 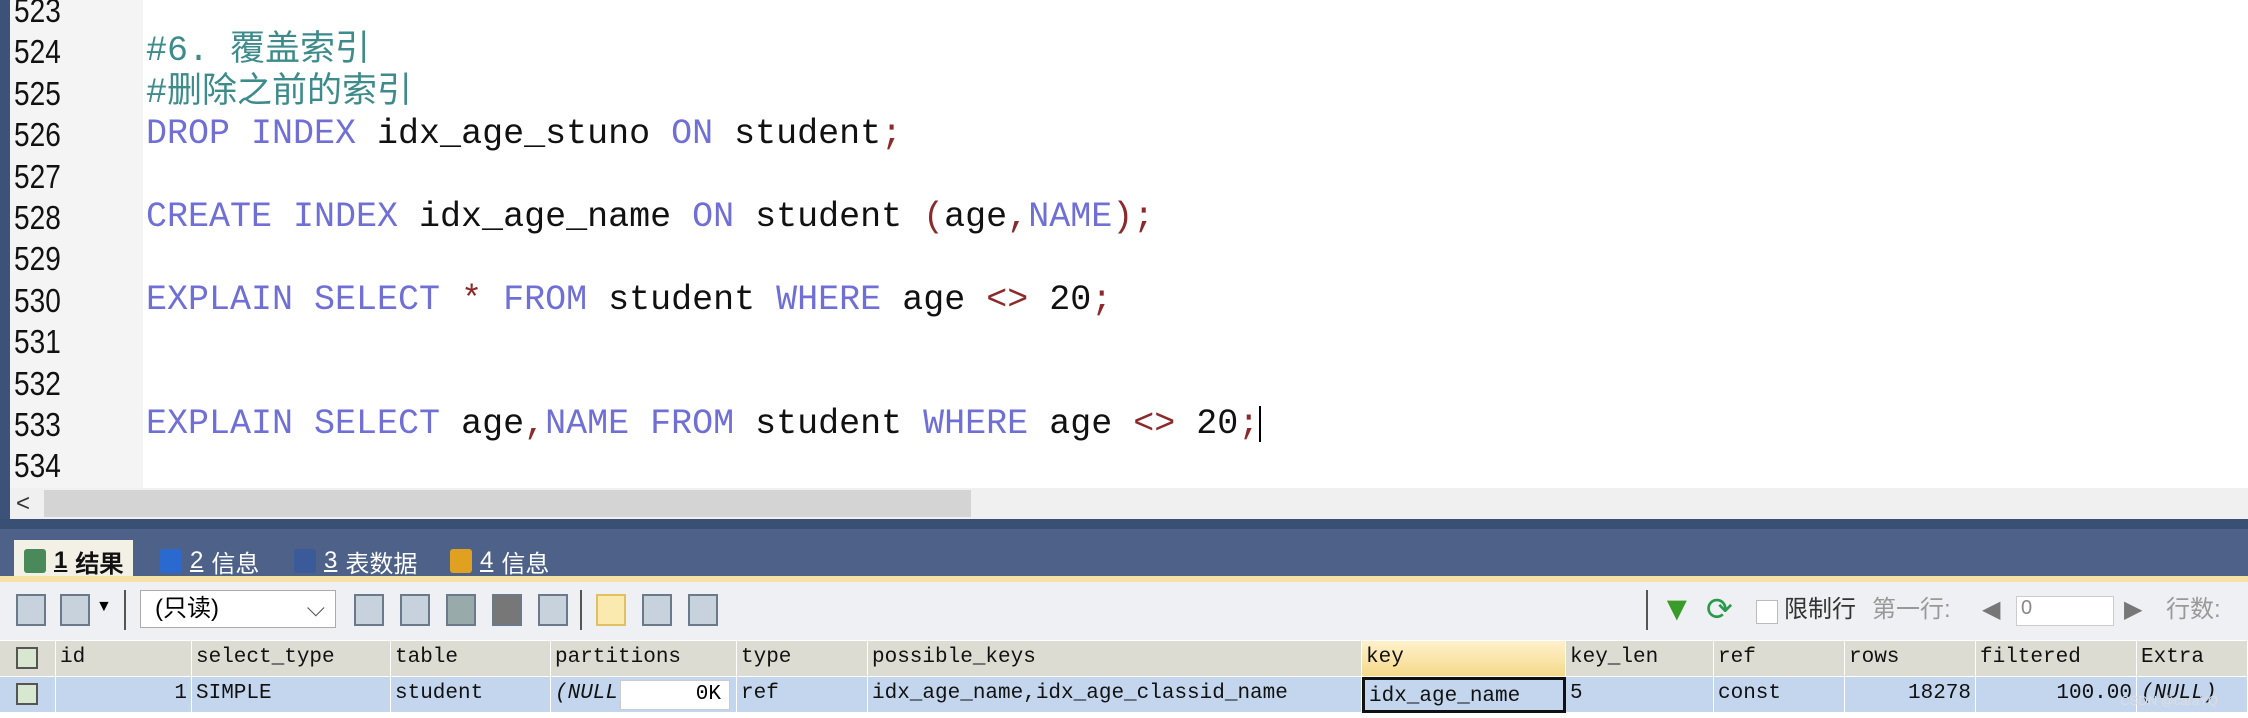 I want to click on line-number: 534, so click(x=37, y=466).